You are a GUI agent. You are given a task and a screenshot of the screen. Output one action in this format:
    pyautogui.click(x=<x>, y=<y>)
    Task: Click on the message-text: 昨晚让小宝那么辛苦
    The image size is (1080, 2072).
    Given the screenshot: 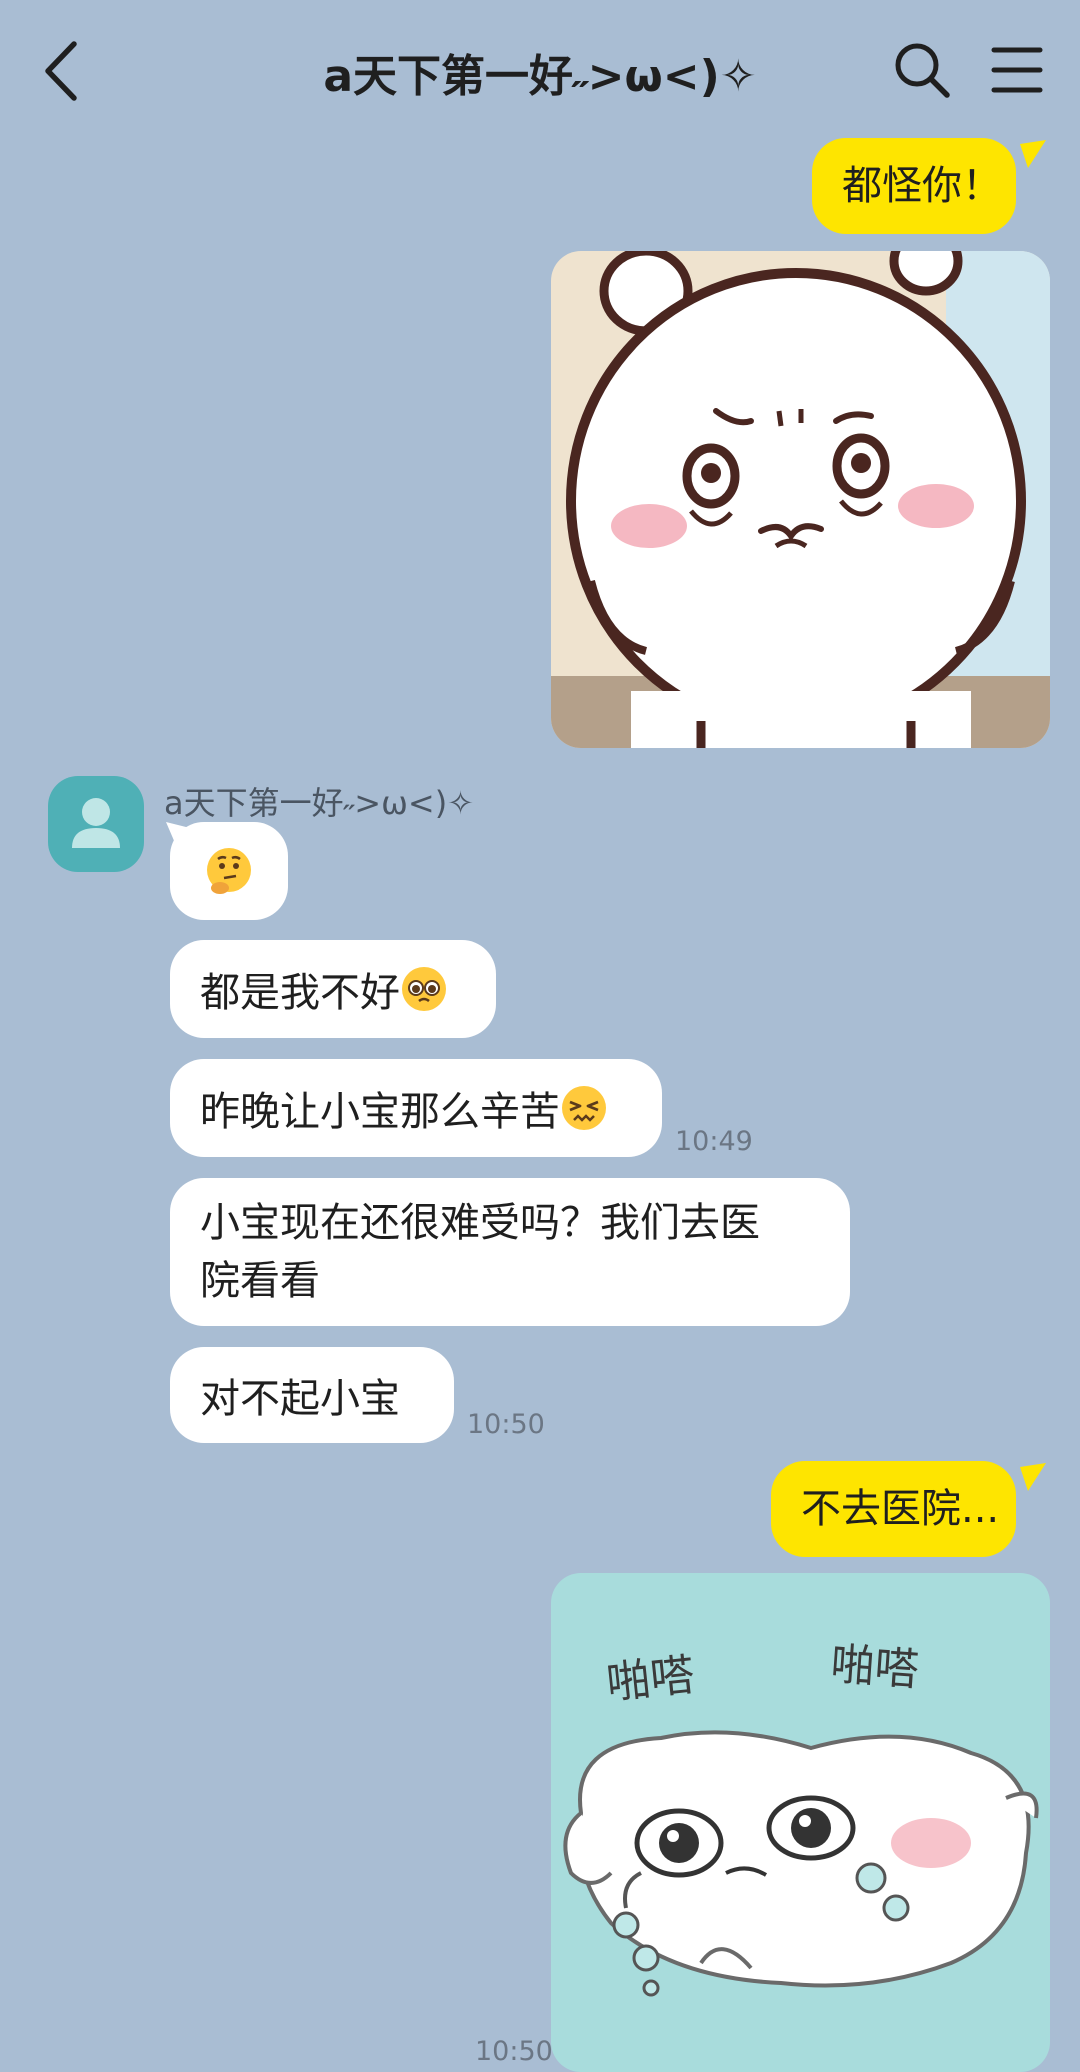 What is the action you would take?
    pyautogui.click(x=380, y=1112)
    